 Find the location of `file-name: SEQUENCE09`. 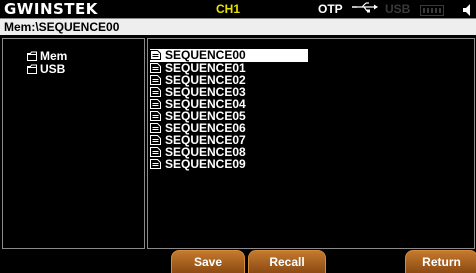

file-name: SEQUENCE09 is located at coordinates (205, 164).